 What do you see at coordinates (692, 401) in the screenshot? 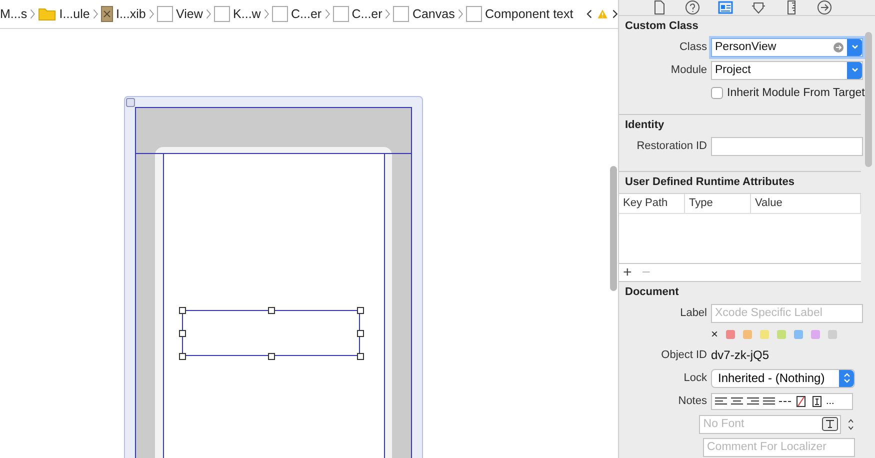
I see `field-label: Notes` at bounding box center [692, 401].